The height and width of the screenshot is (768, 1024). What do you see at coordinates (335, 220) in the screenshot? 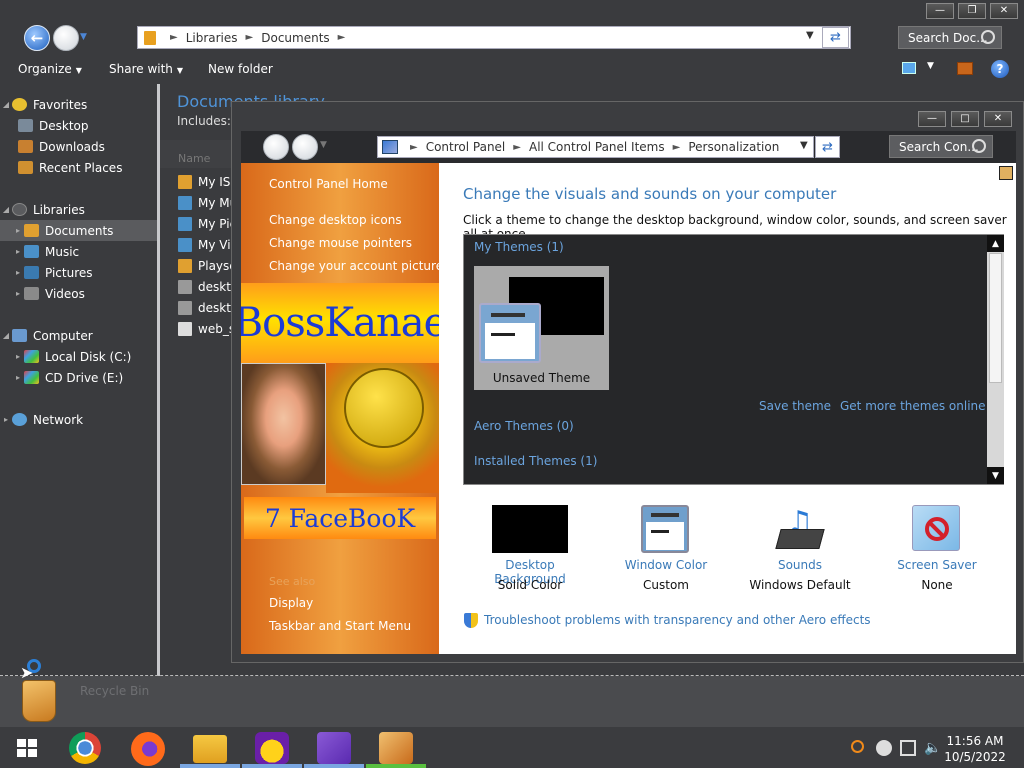
I see `change-desktop-icons-link: Change desktop icons` at bounding box center [335, 220].